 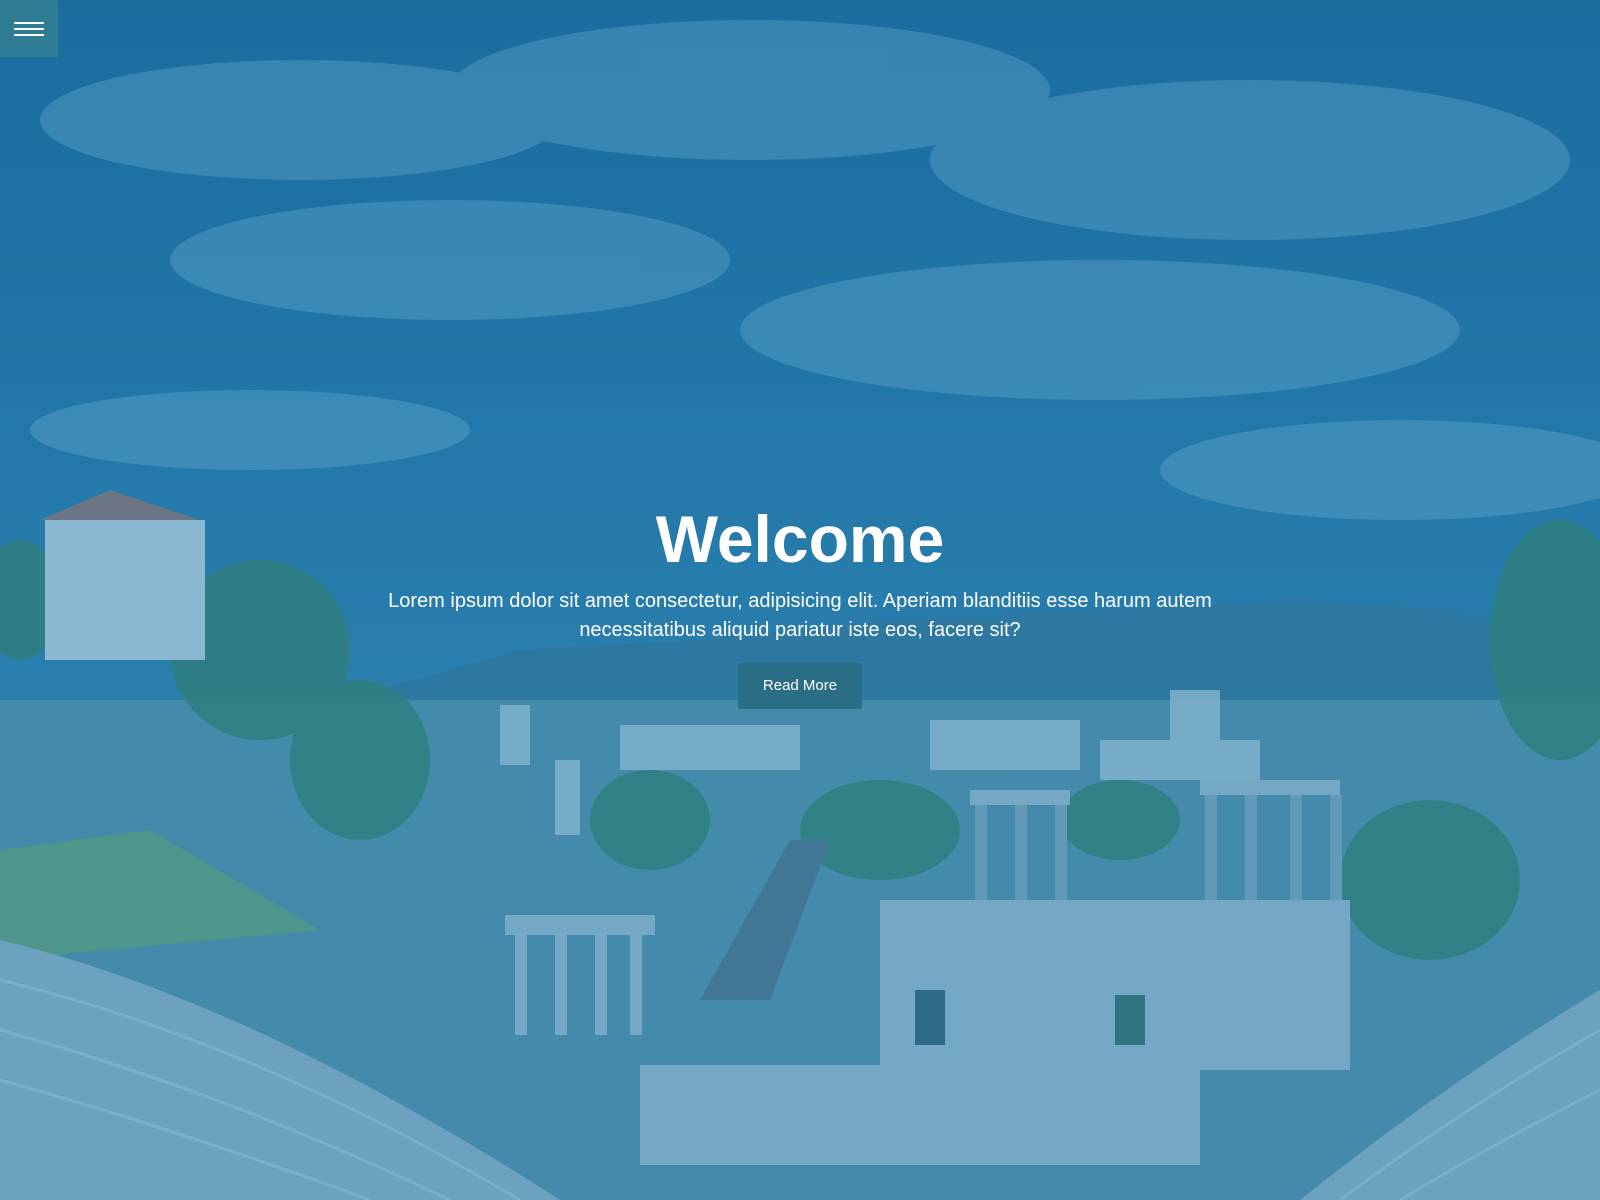 I want to click on menu-button, so click(x=29, y=28).